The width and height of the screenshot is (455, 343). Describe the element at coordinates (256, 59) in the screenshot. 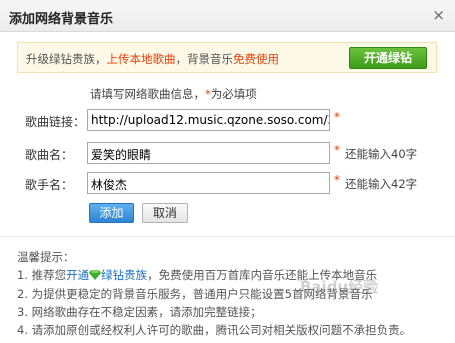

I see `promo-free-text: 免费使用` at that location.